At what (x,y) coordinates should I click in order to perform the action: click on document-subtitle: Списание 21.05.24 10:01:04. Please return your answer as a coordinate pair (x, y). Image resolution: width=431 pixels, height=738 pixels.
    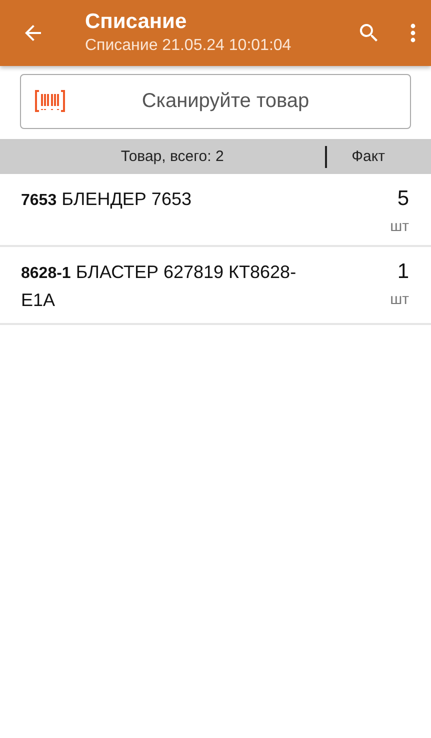
    Looking at the image, I should click on (188, 46).